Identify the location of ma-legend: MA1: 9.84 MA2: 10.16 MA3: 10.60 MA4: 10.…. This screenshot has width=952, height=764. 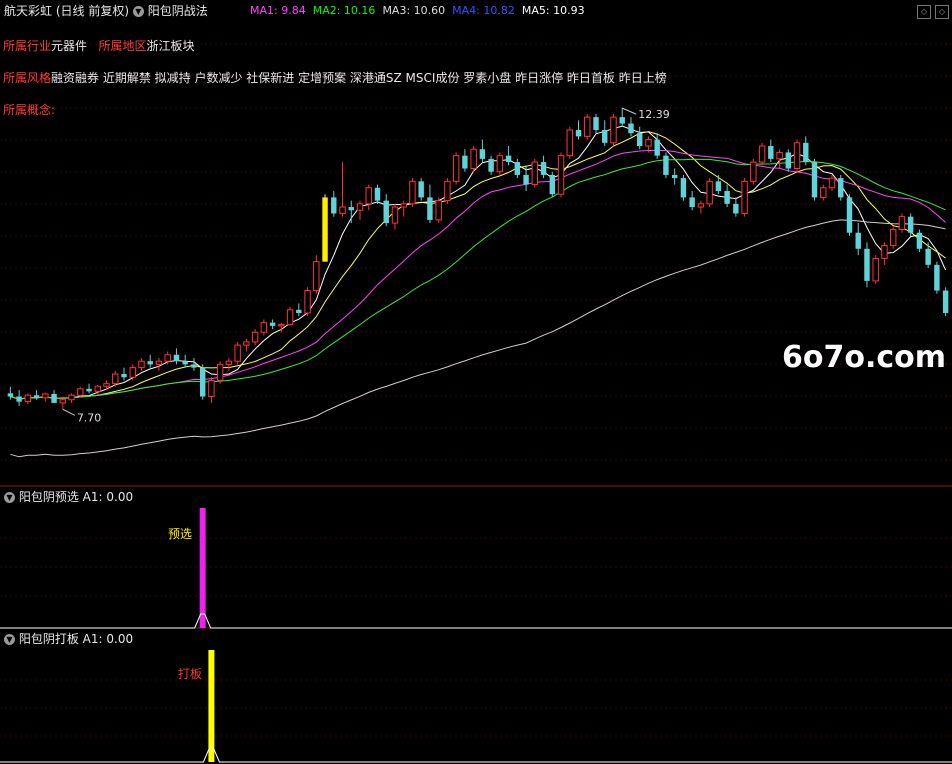
(417, 11).